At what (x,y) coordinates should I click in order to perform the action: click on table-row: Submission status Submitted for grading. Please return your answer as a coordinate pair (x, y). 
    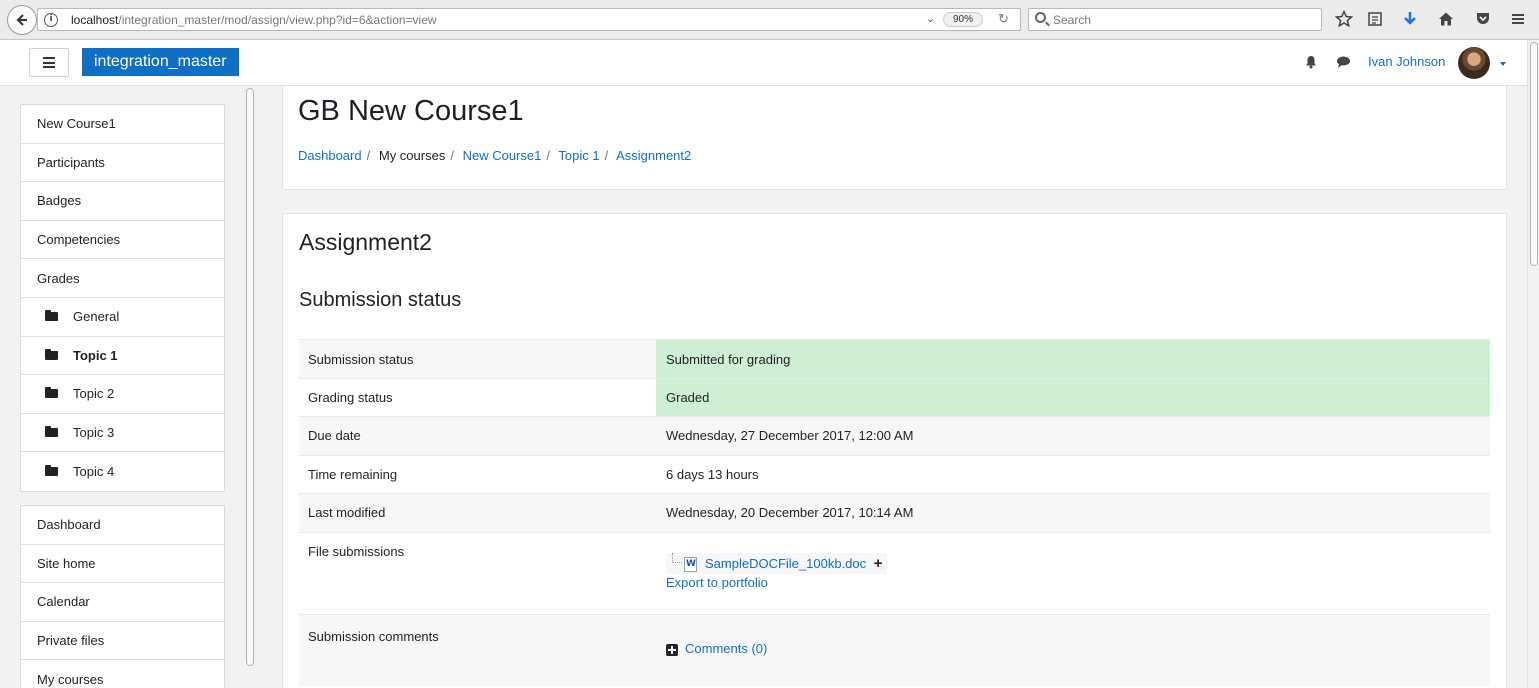
    Looking at the image, I should click on (894, 358).